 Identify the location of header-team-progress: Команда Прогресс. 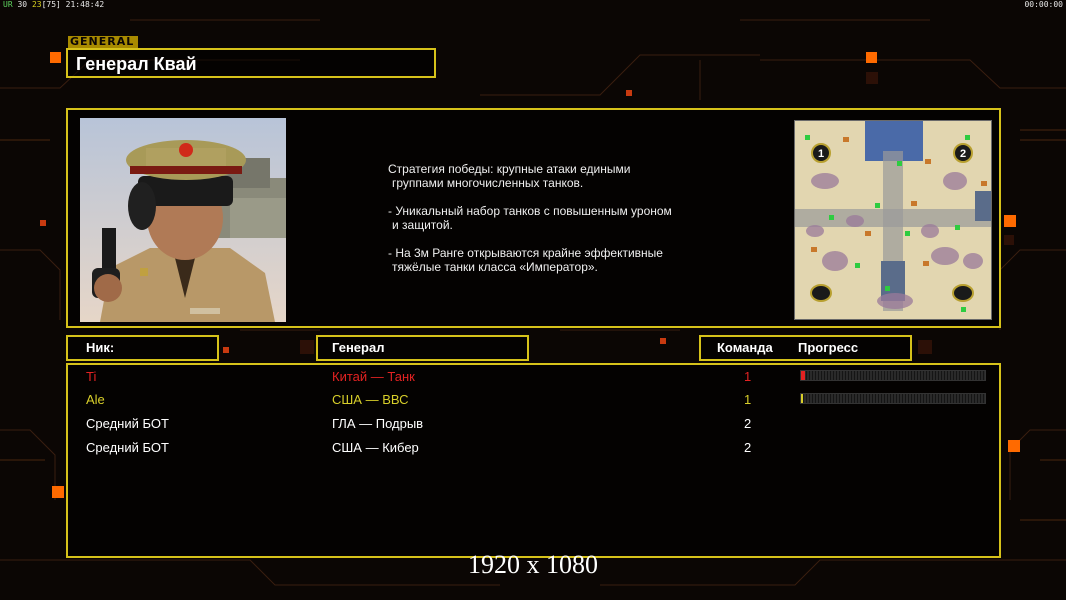
(805, 348).